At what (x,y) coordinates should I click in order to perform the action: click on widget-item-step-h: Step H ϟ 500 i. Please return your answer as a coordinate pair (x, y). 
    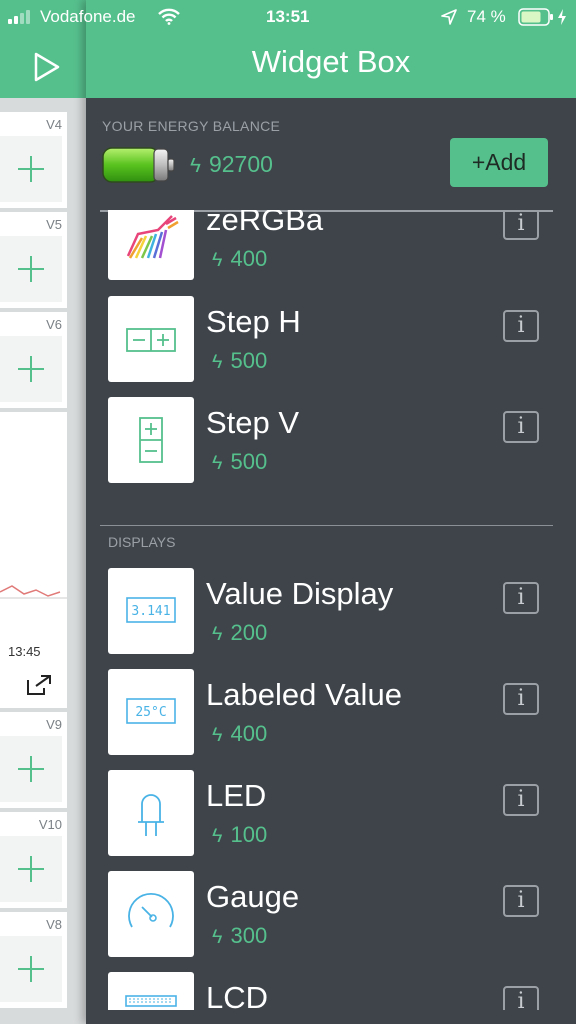
    Looking at the image, I should click on (331, 340).